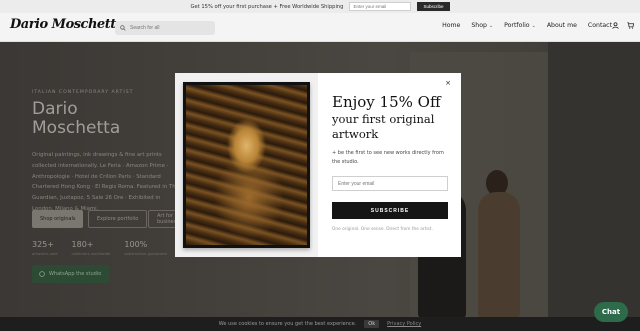 The width and height of the screenshot is (640, 331). I want to click on modal-email-input, so click(390, 183).